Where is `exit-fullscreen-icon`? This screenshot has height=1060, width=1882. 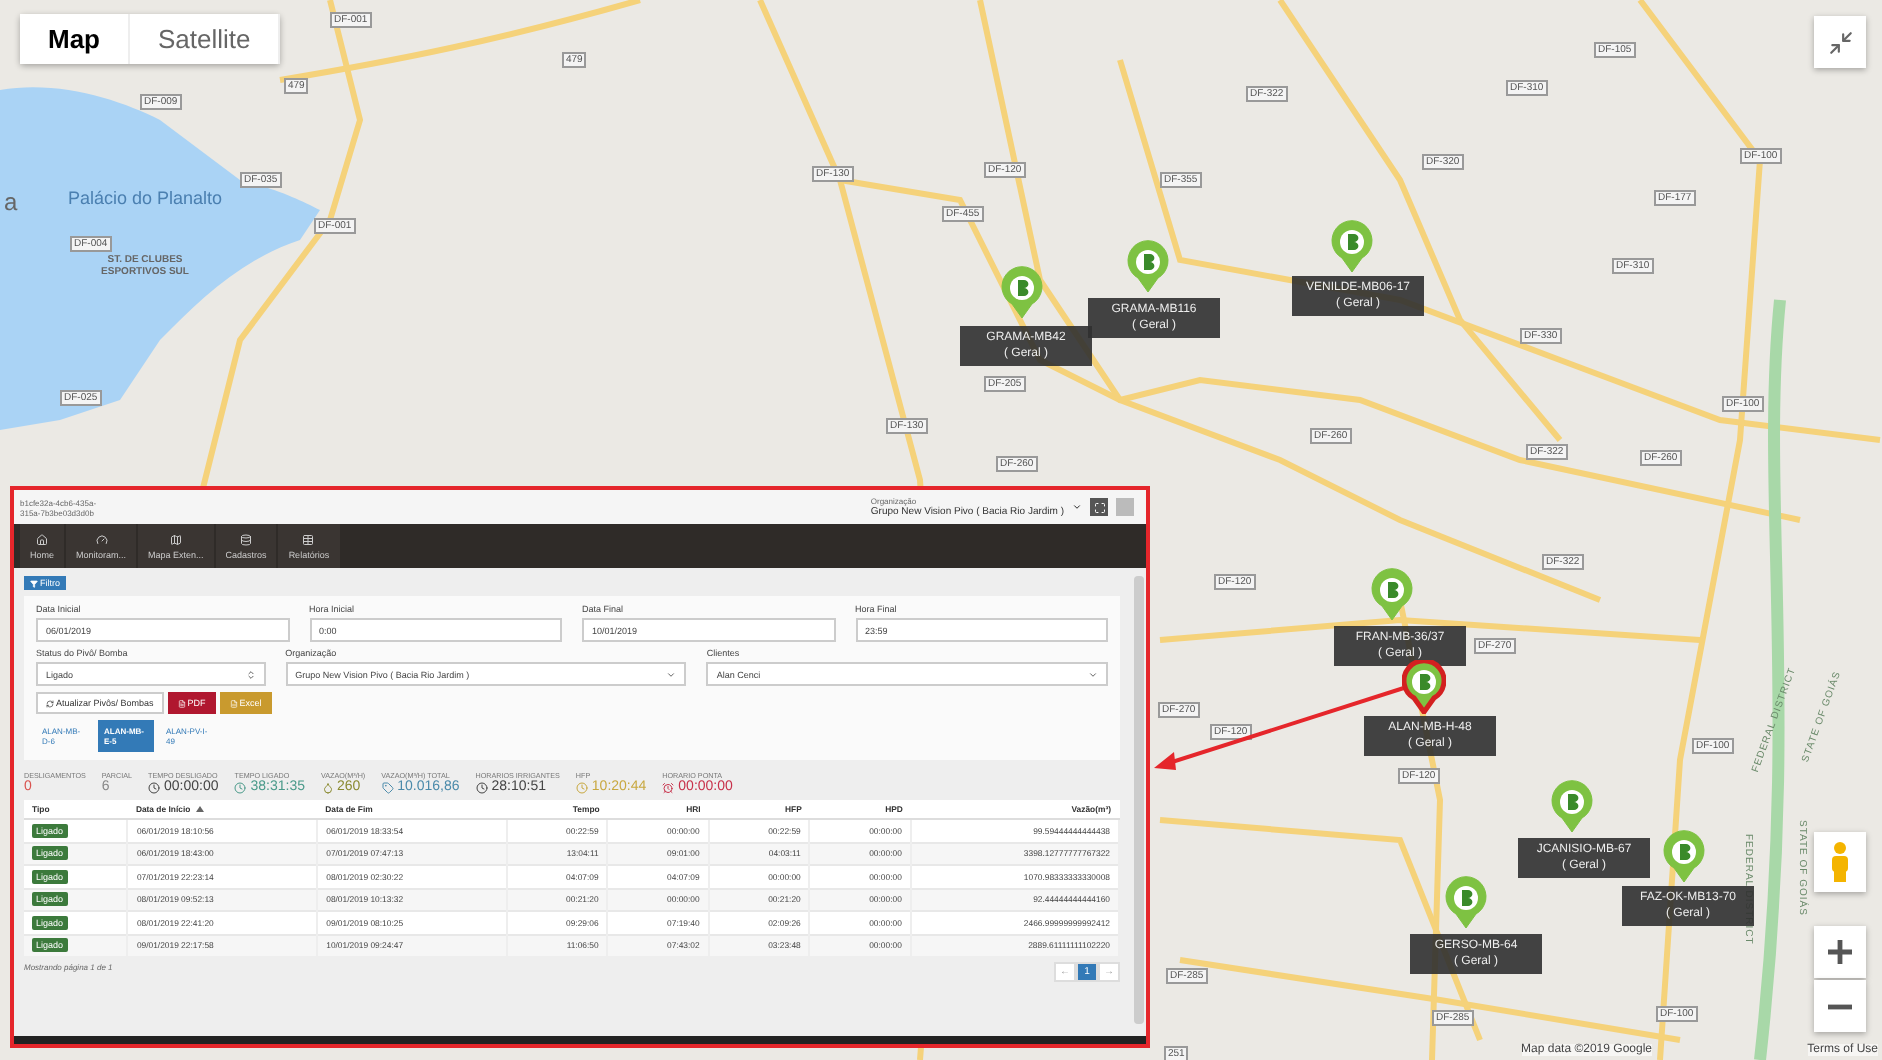 exit-fullscreen-icon is located at coordinates (1840, 42).